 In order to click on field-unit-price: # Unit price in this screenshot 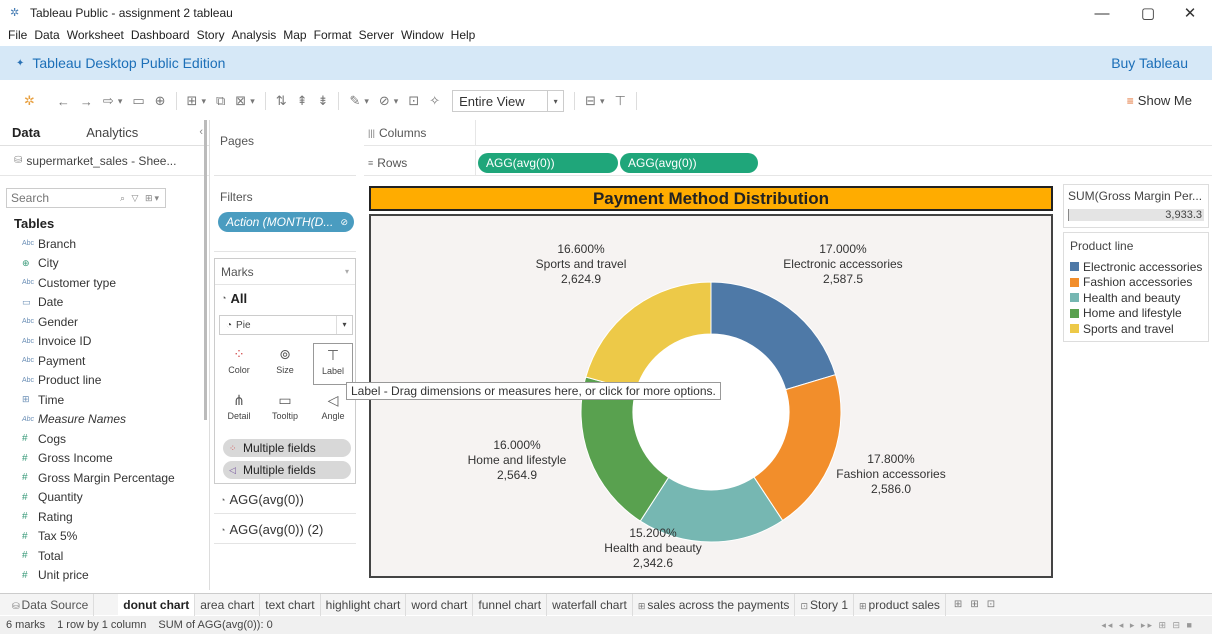, I will do `click(115, 576)`.